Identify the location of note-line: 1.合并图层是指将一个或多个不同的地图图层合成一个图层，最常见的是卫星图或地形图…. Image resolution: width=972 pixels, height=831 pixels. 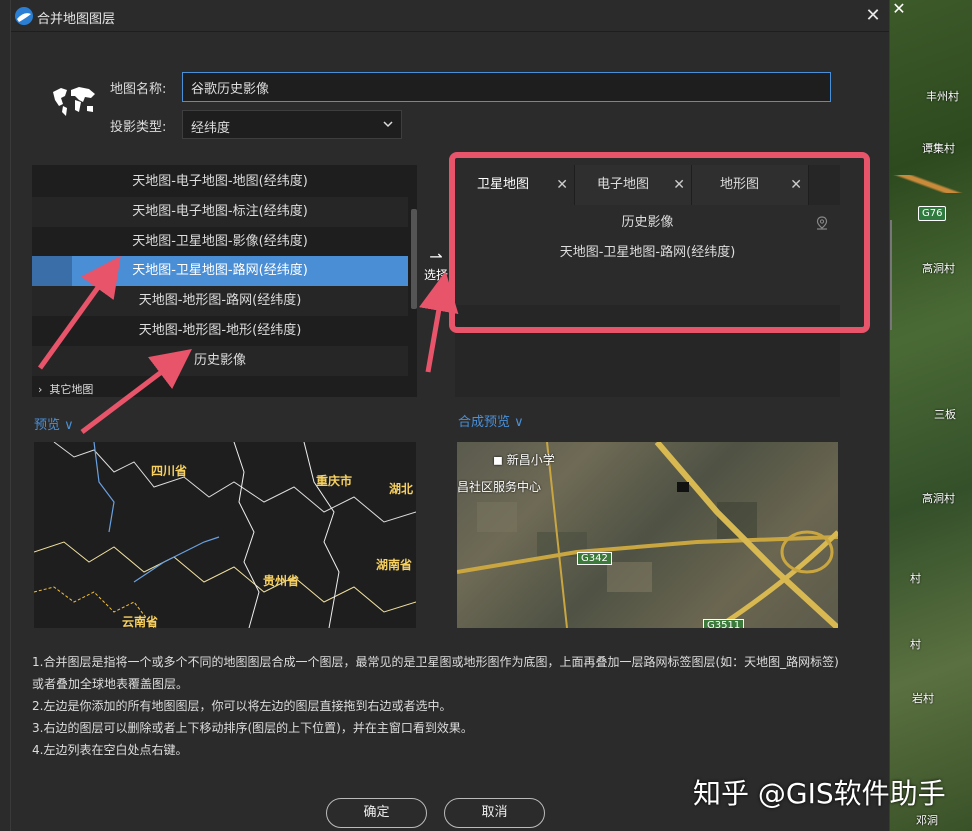
(435, 662).